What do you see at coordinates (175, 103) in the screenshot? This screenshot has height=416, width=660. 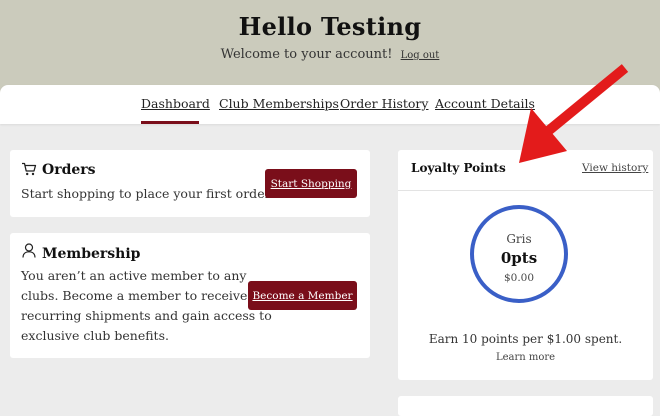 I see `tab-dashboard: Dashboard` at bounding box center [175, 103].